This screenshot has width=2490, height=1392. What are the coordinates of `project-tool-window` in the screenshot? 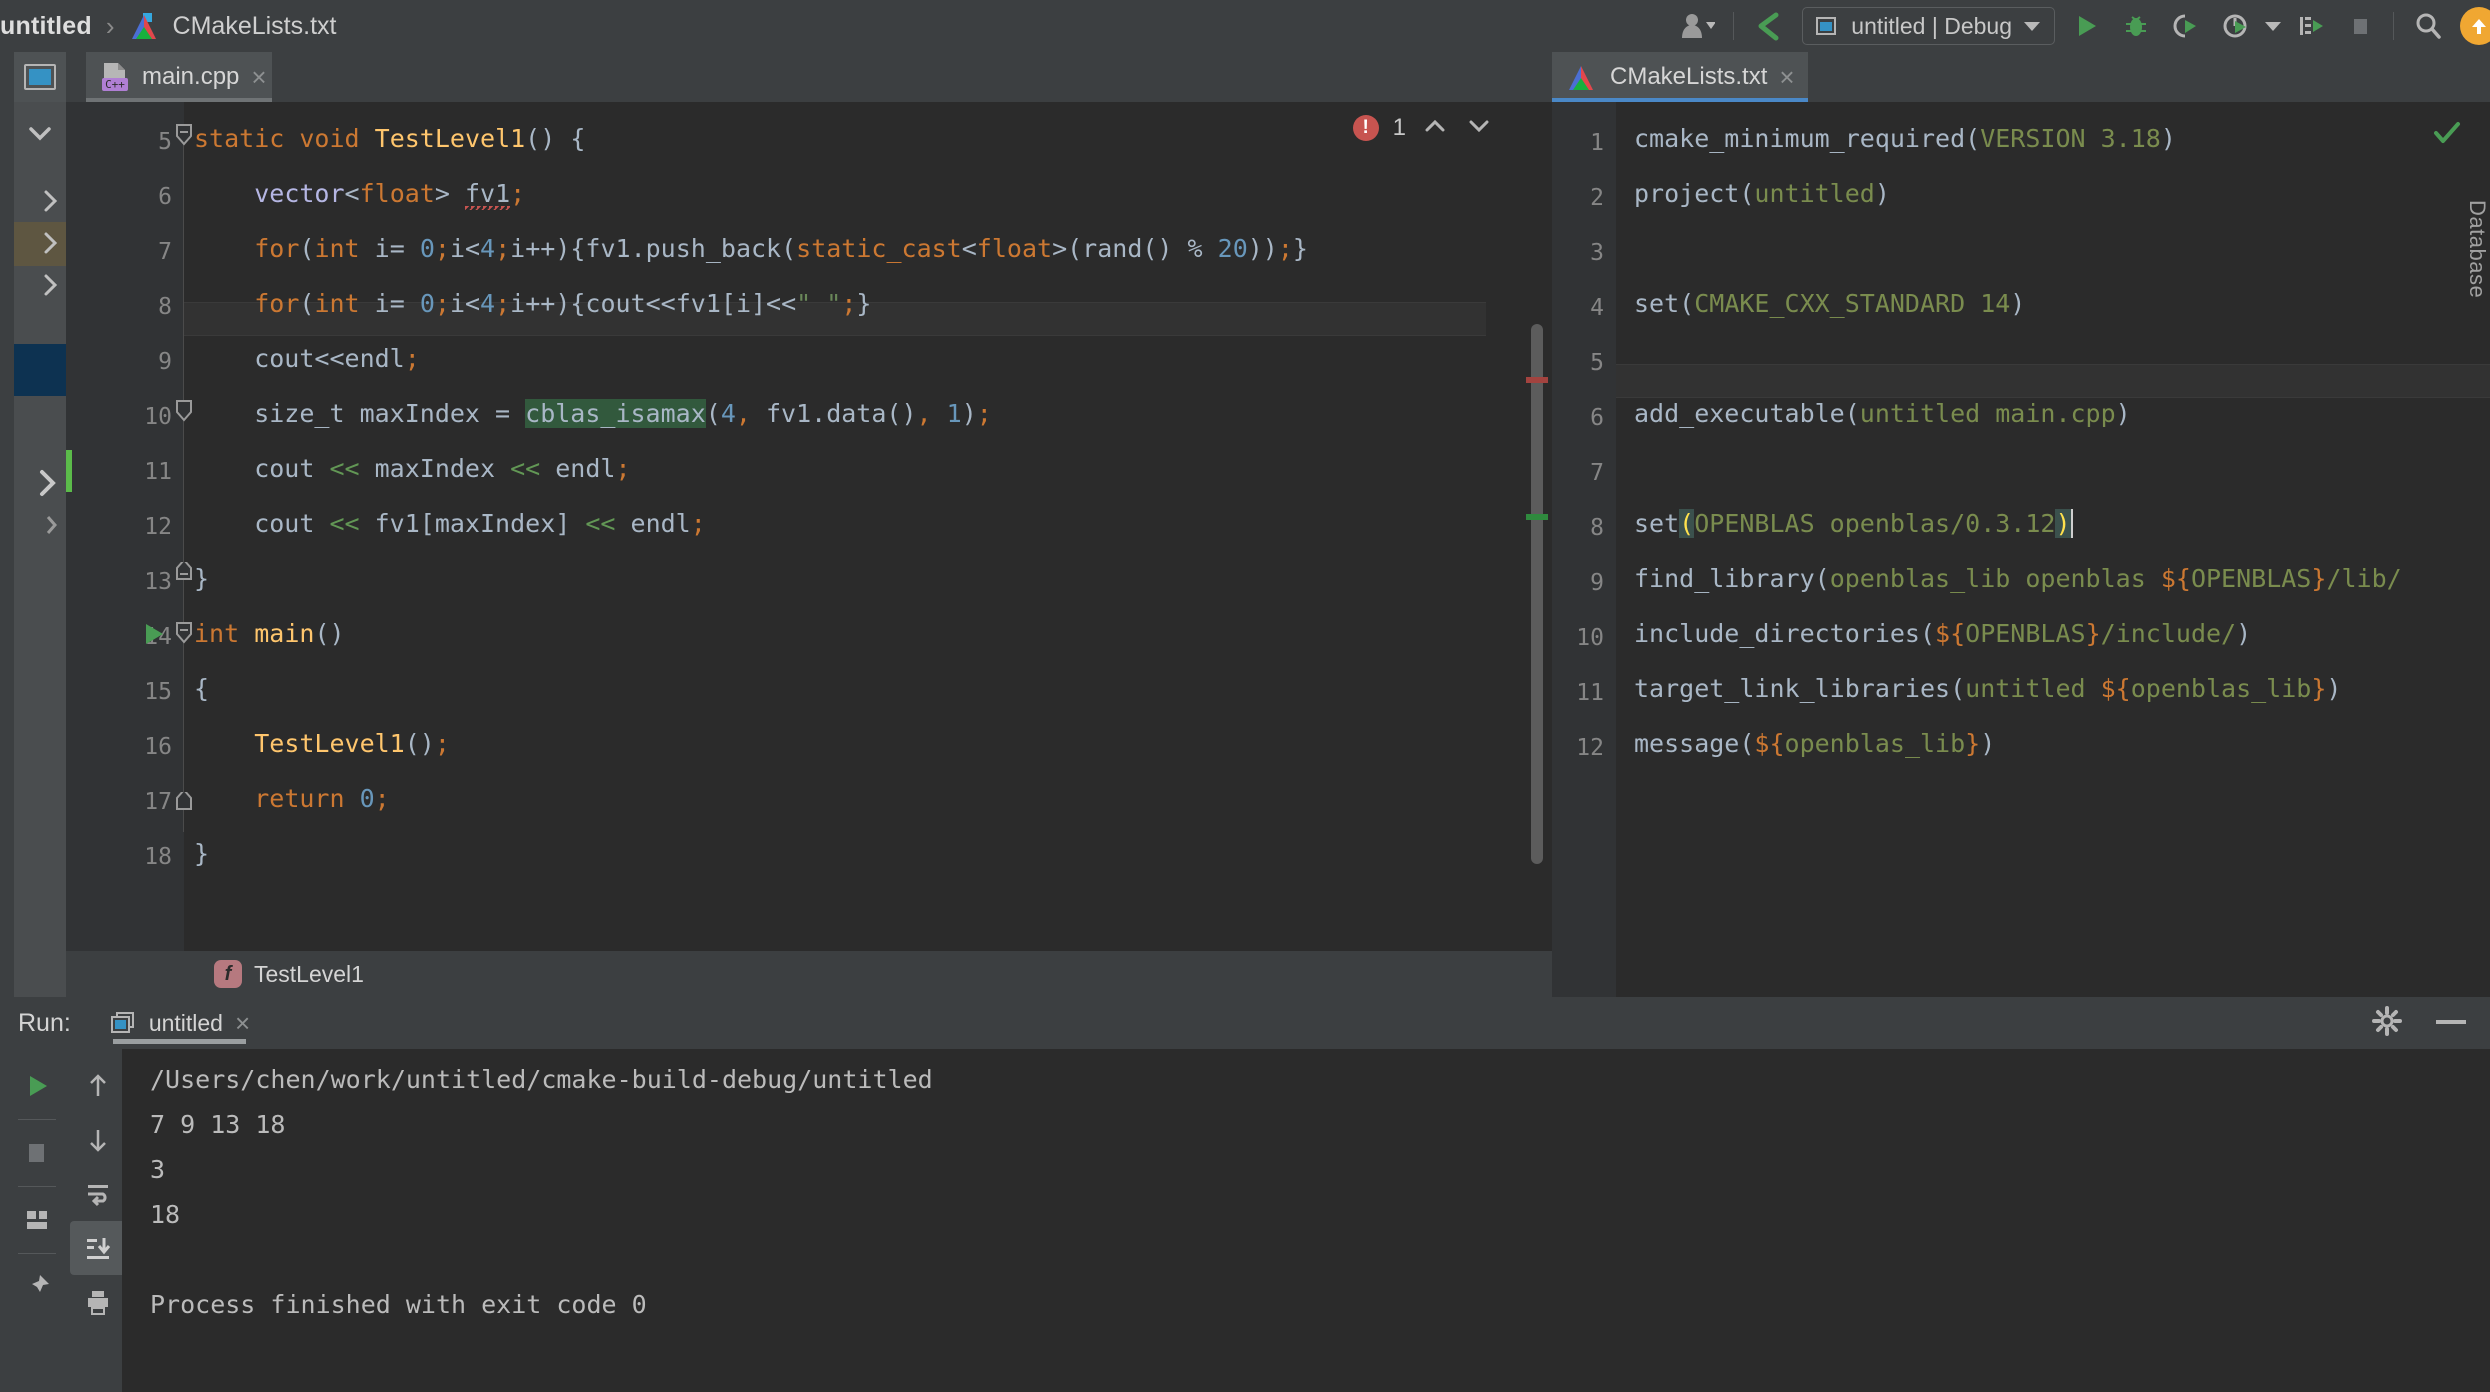 It's located at (40, 524).